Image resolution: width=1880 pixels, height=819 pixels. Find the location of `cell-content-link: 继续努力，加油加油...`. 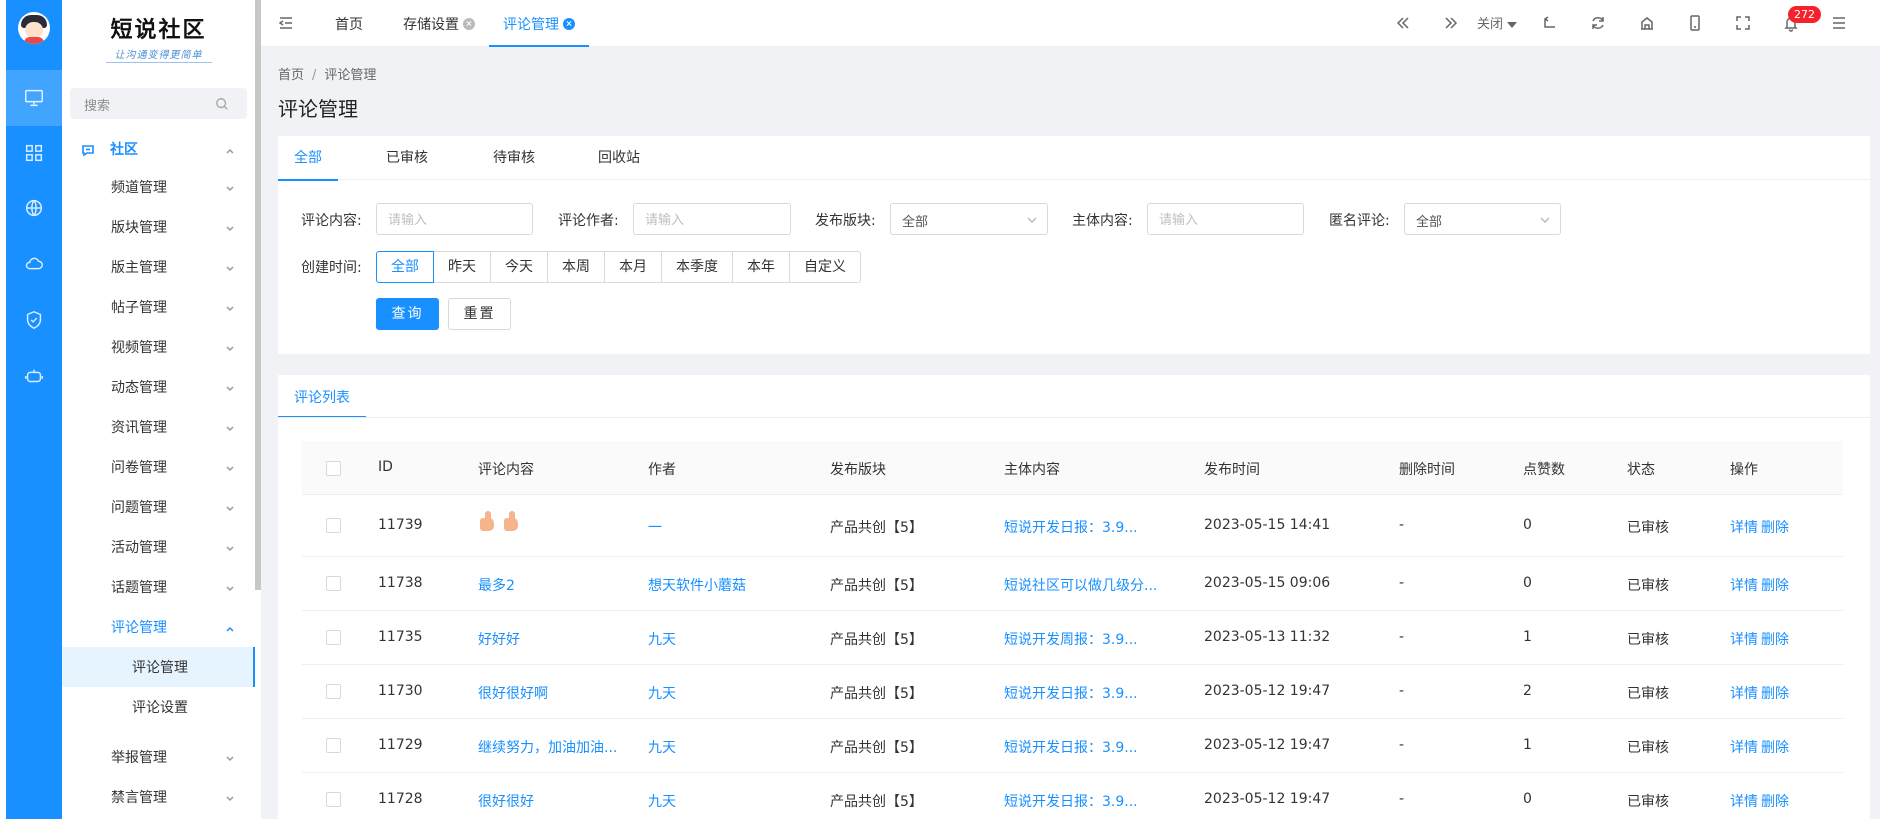

cell-content-link: 继续努力，加油加油... is located at coordinates (547, 747).